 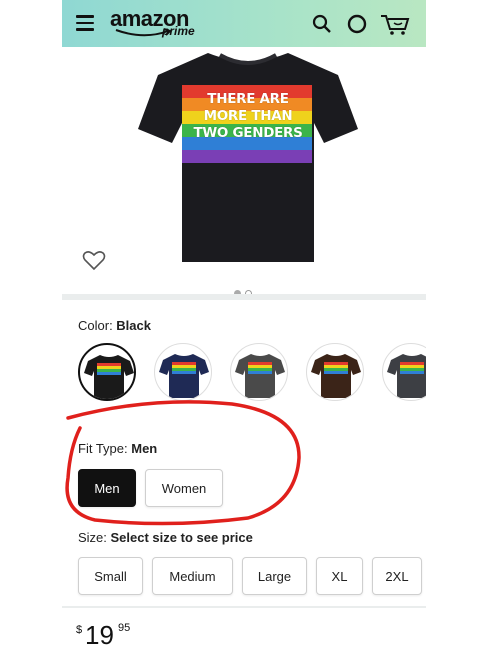 I want to click on size-label: Size: Select size to see price, so click(x=165, y=537).